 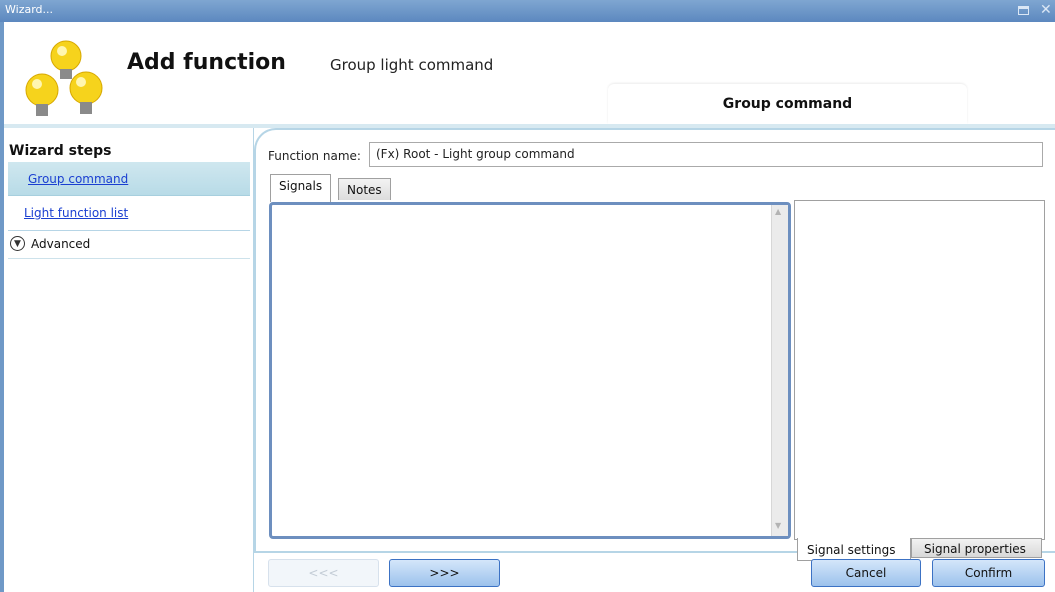 I want to click on page-subtitle: Group light command, so click(x=412, y=65).